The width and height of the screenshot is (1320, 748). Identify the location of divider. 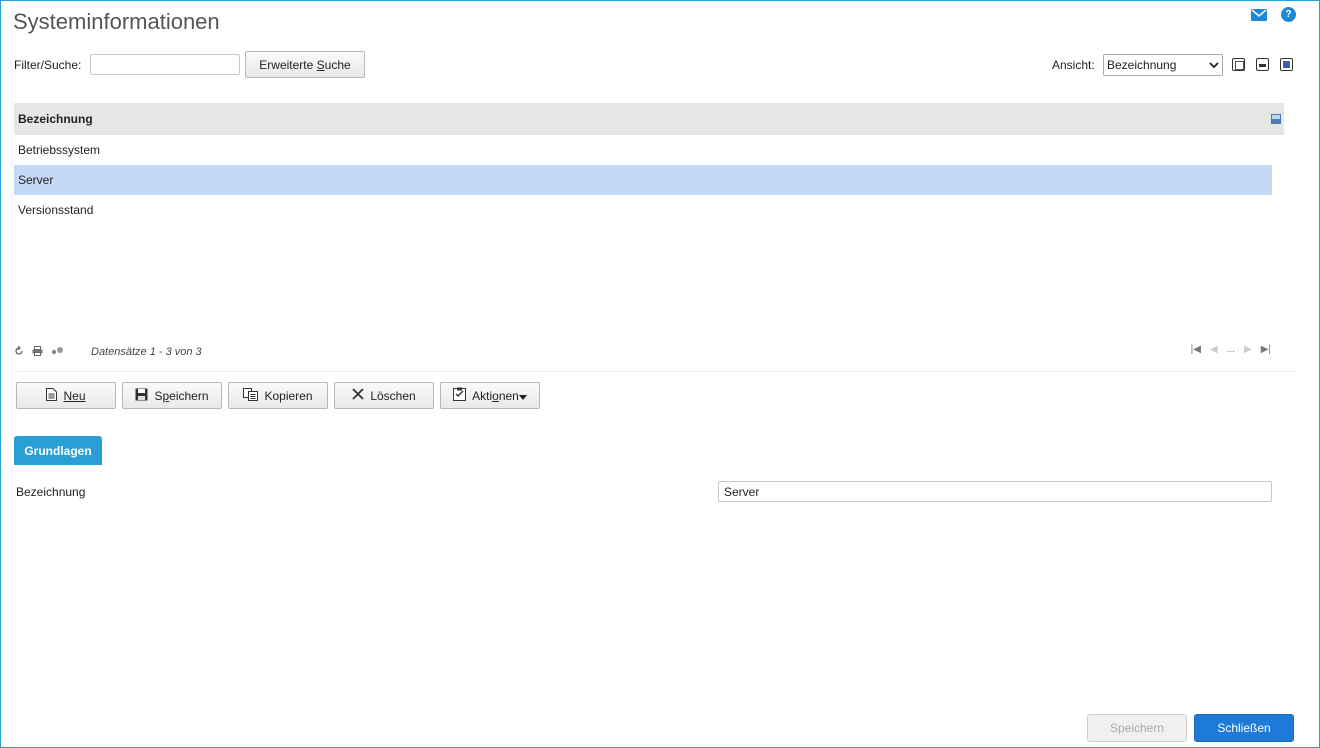
(655, 371).